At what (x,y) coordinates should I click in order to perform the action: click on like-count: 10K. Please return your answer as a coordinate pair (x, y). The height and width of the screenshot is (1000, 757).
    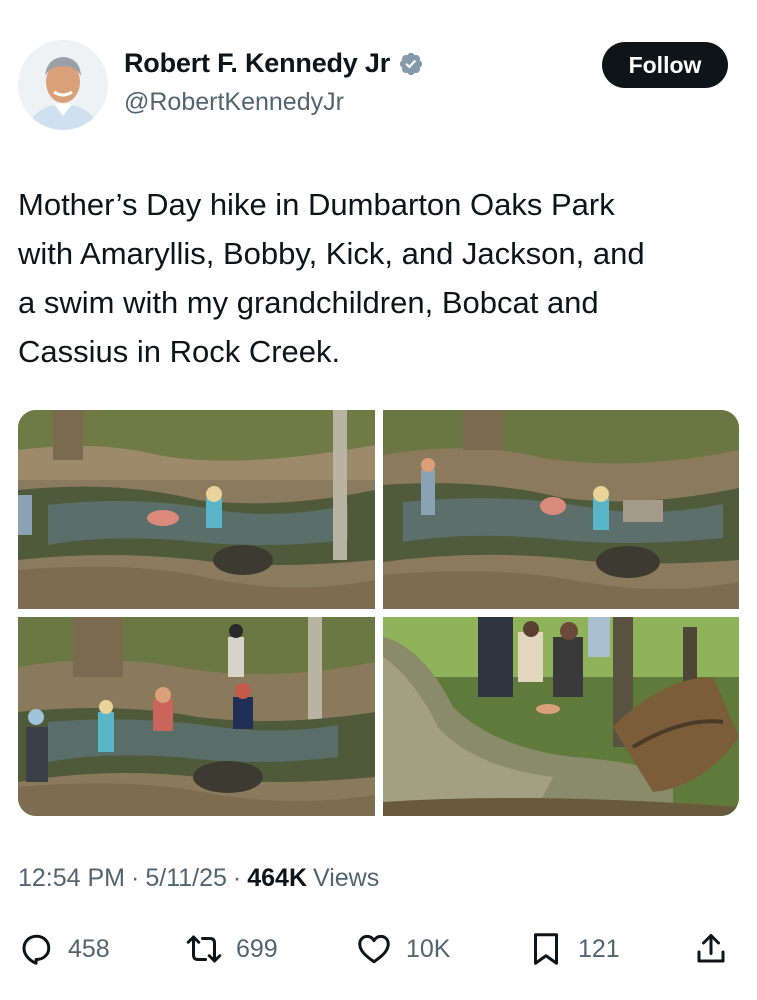
    Looking at the image, I should click on (428, 948).